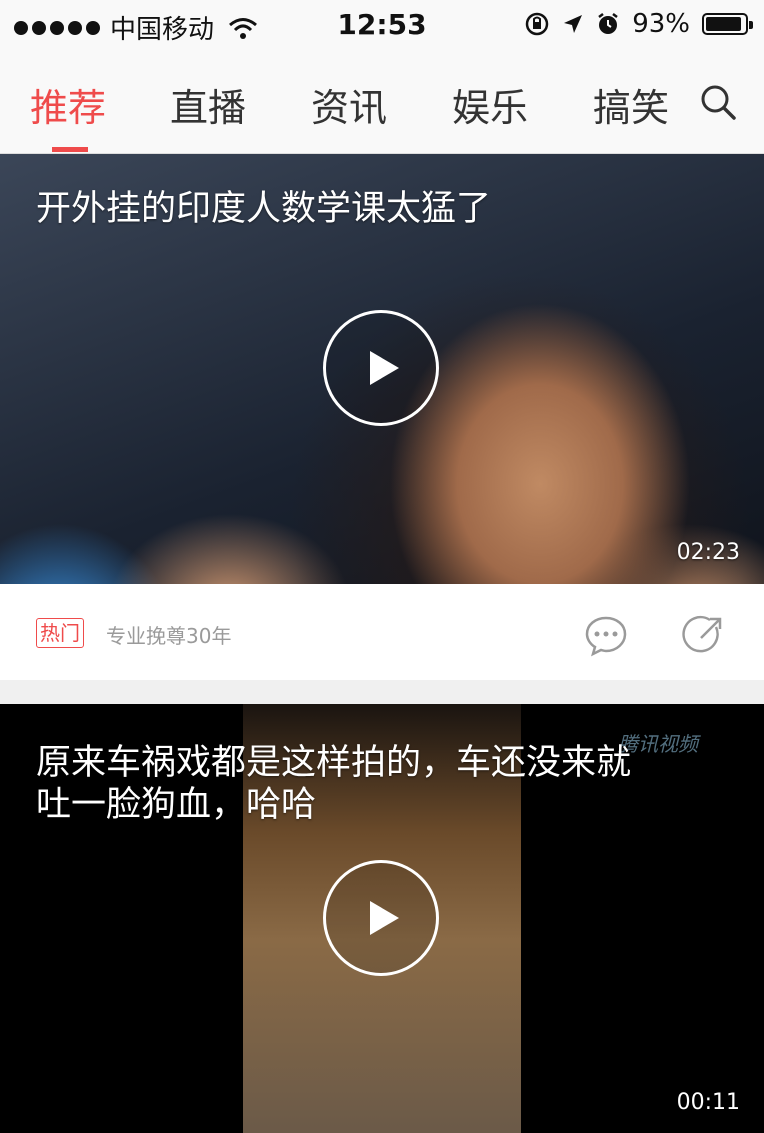 The width and height of the screenshot is (764, 1133). What do you see at coordinates (608, 23) in the screenshot?
I see `alarm-icon` at bounding box center [608, 23].